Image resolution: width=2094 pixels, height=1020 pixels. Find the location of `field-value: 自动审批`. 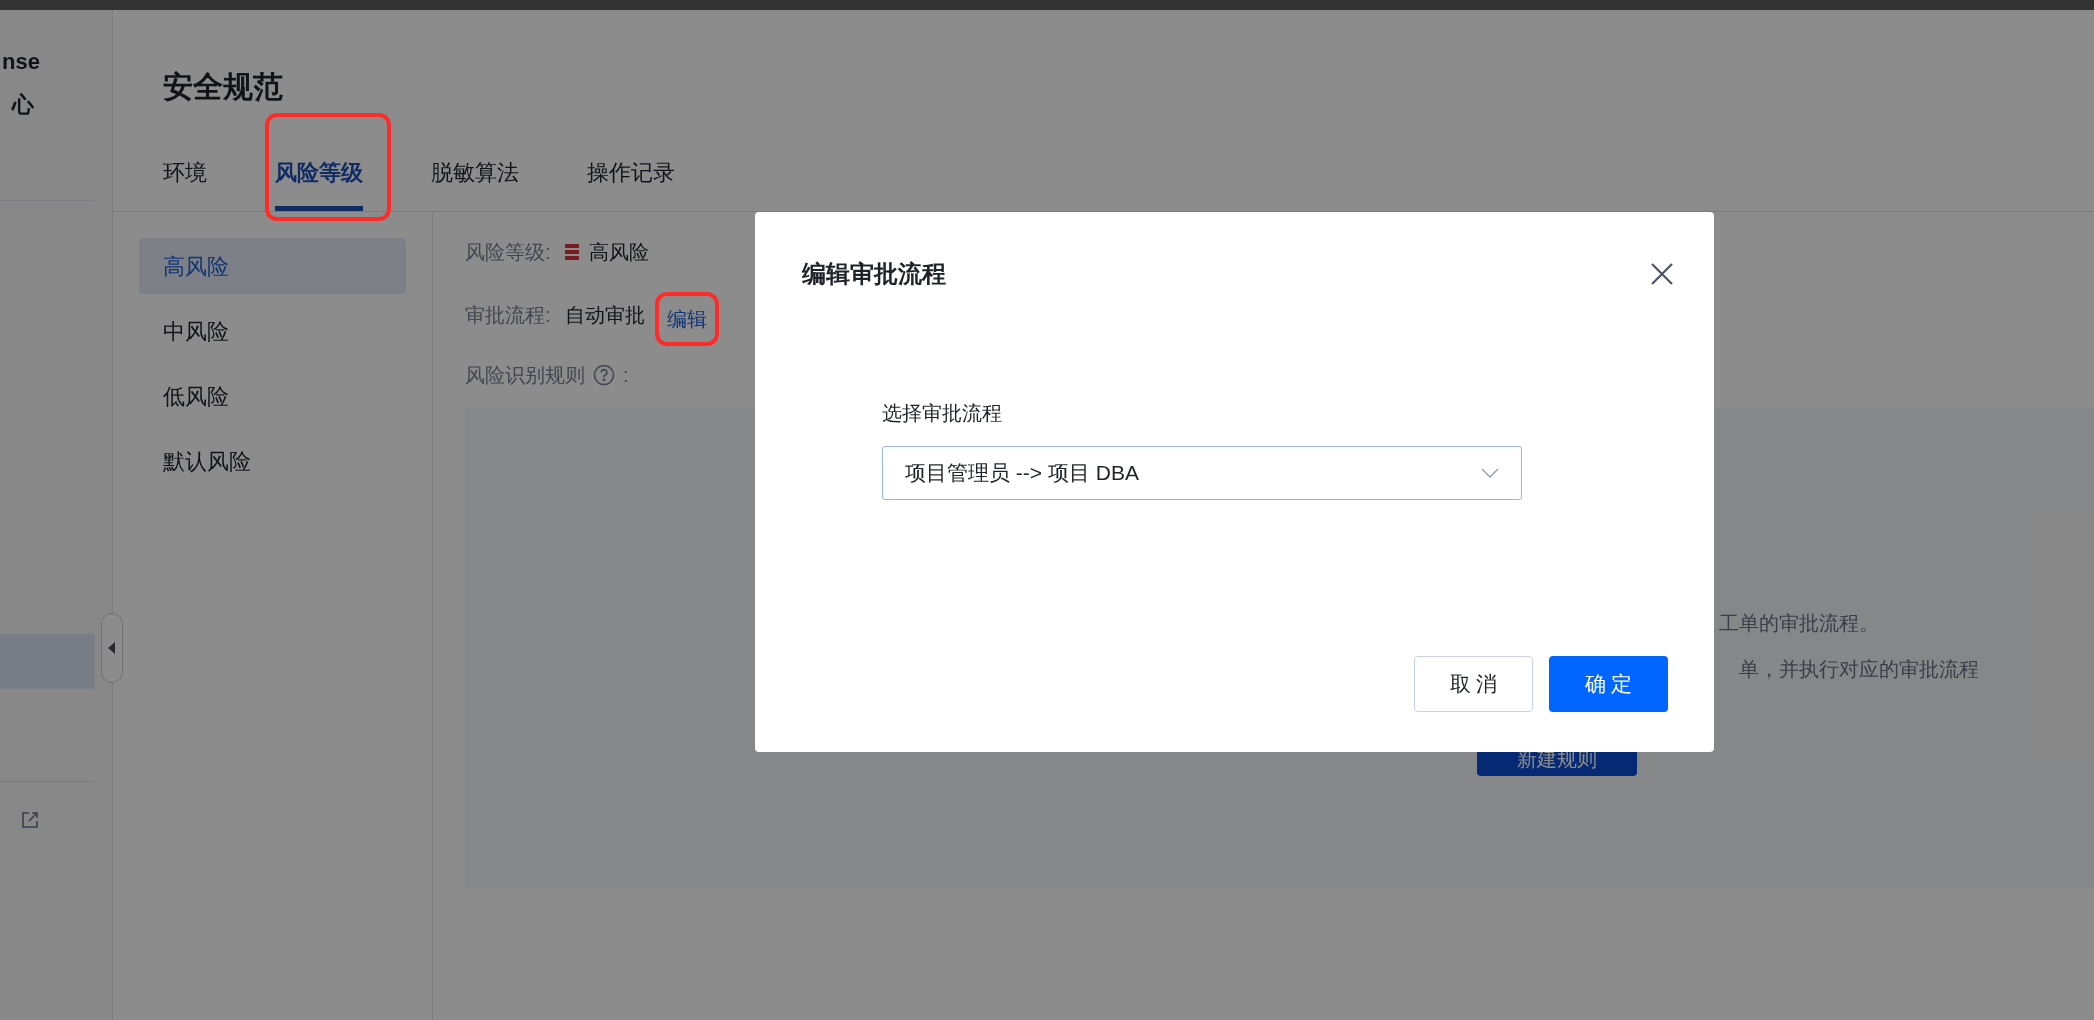

field-value: 自动审批 is located at coordinates (604, 315).